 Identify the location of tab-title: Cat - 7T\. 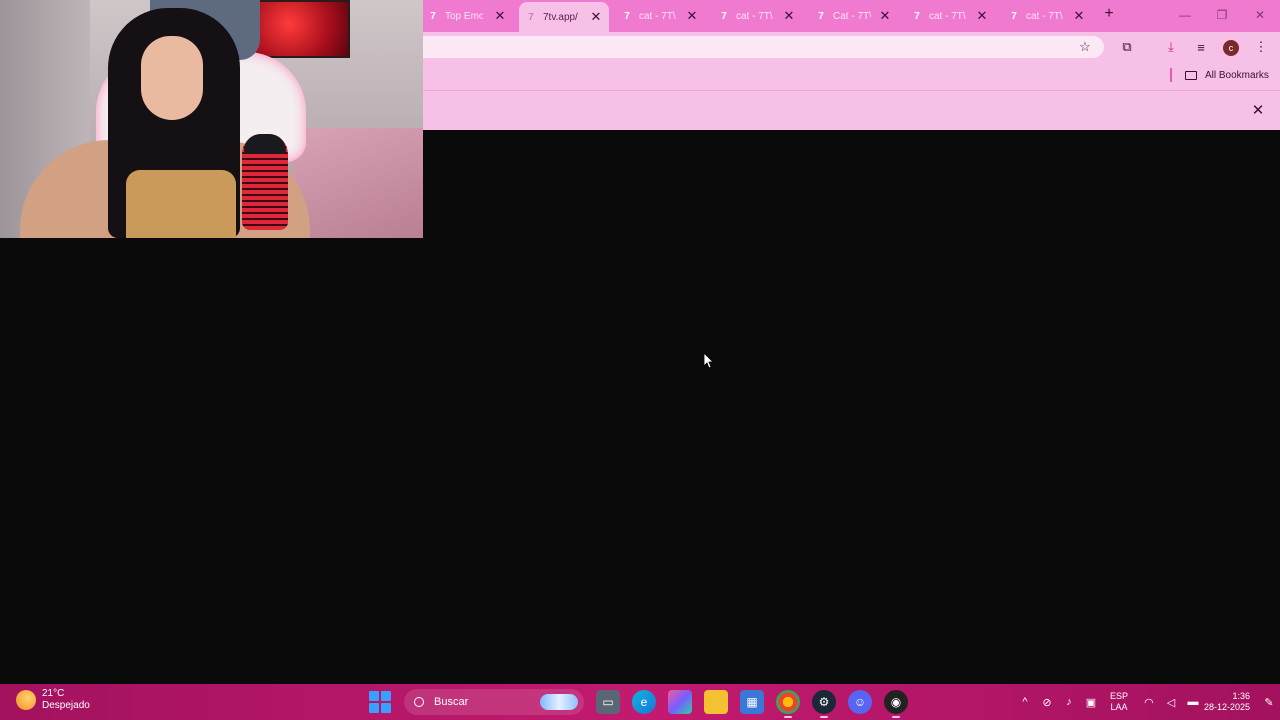
(852, 16).